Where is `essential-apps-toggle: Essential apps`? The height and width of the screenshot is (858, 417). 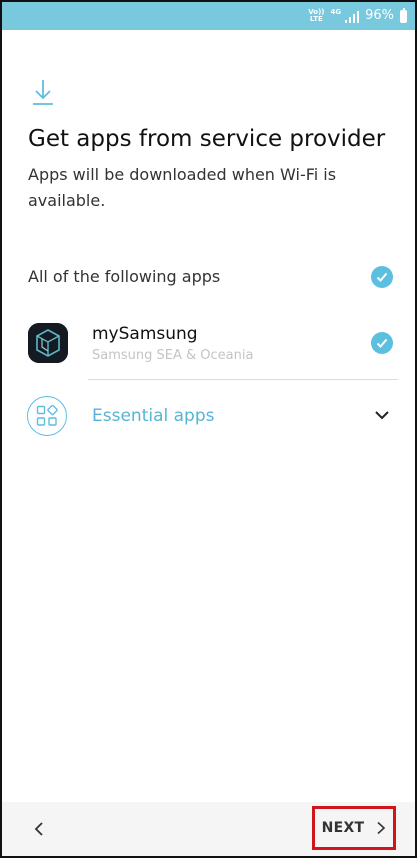
essential-apps-toggle: Essential apps is located at coordinates (153, 416).